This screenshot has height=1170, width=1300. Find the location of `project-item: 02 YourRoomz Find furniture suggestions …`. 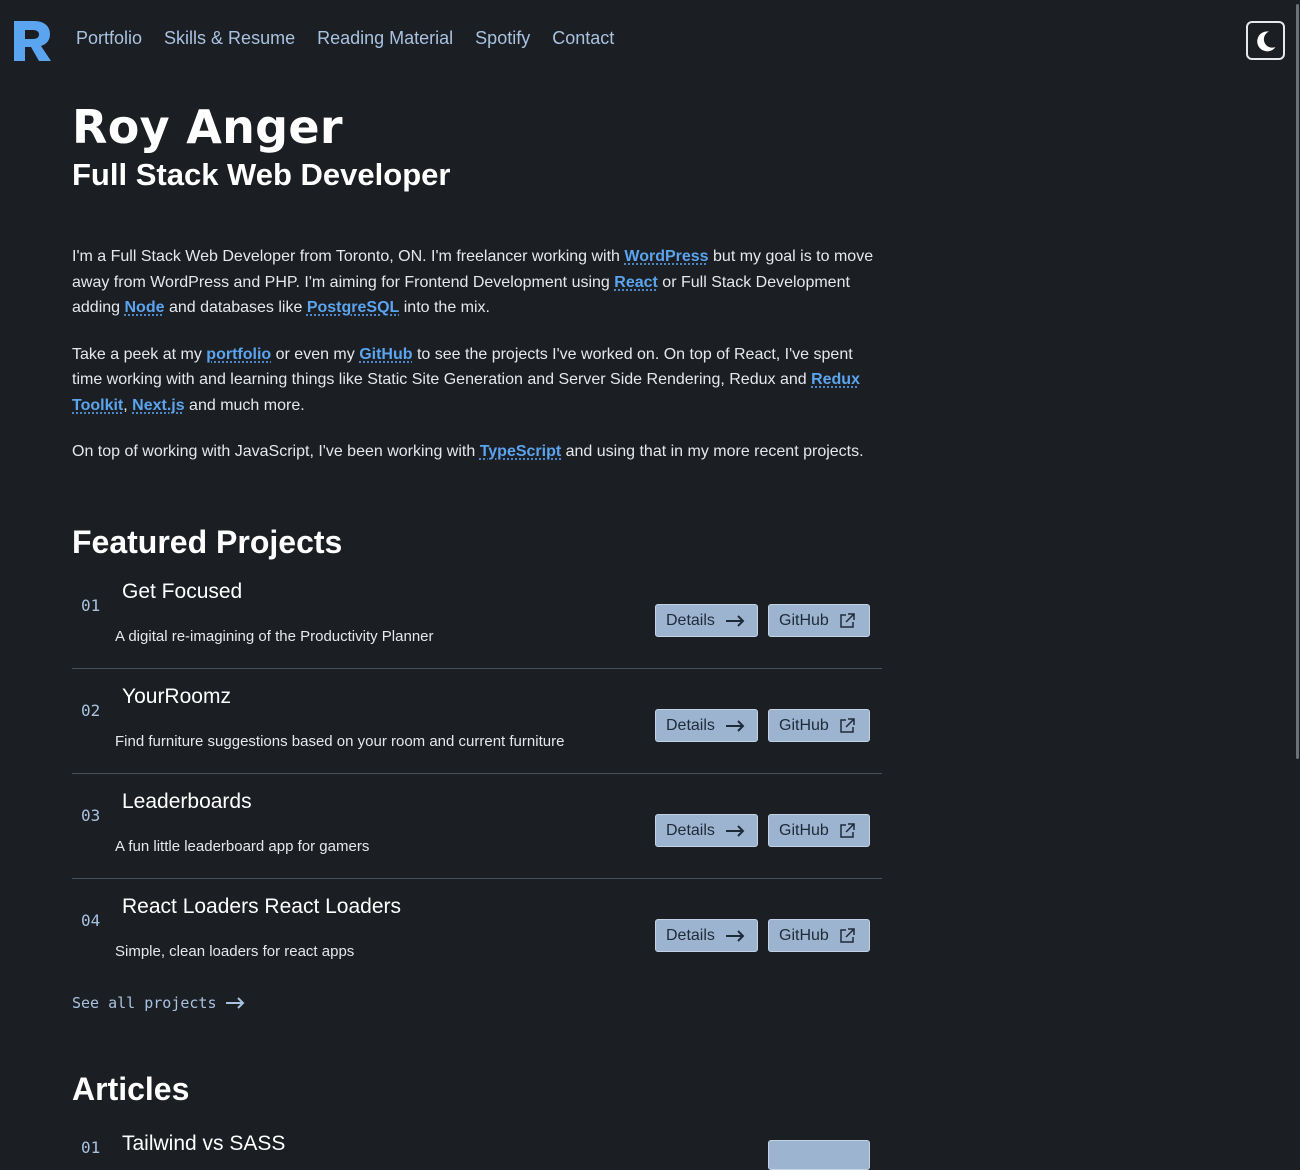

project-item: 02 YourRoomz Find furniture suggestions … is located at coordinates (477, 721).